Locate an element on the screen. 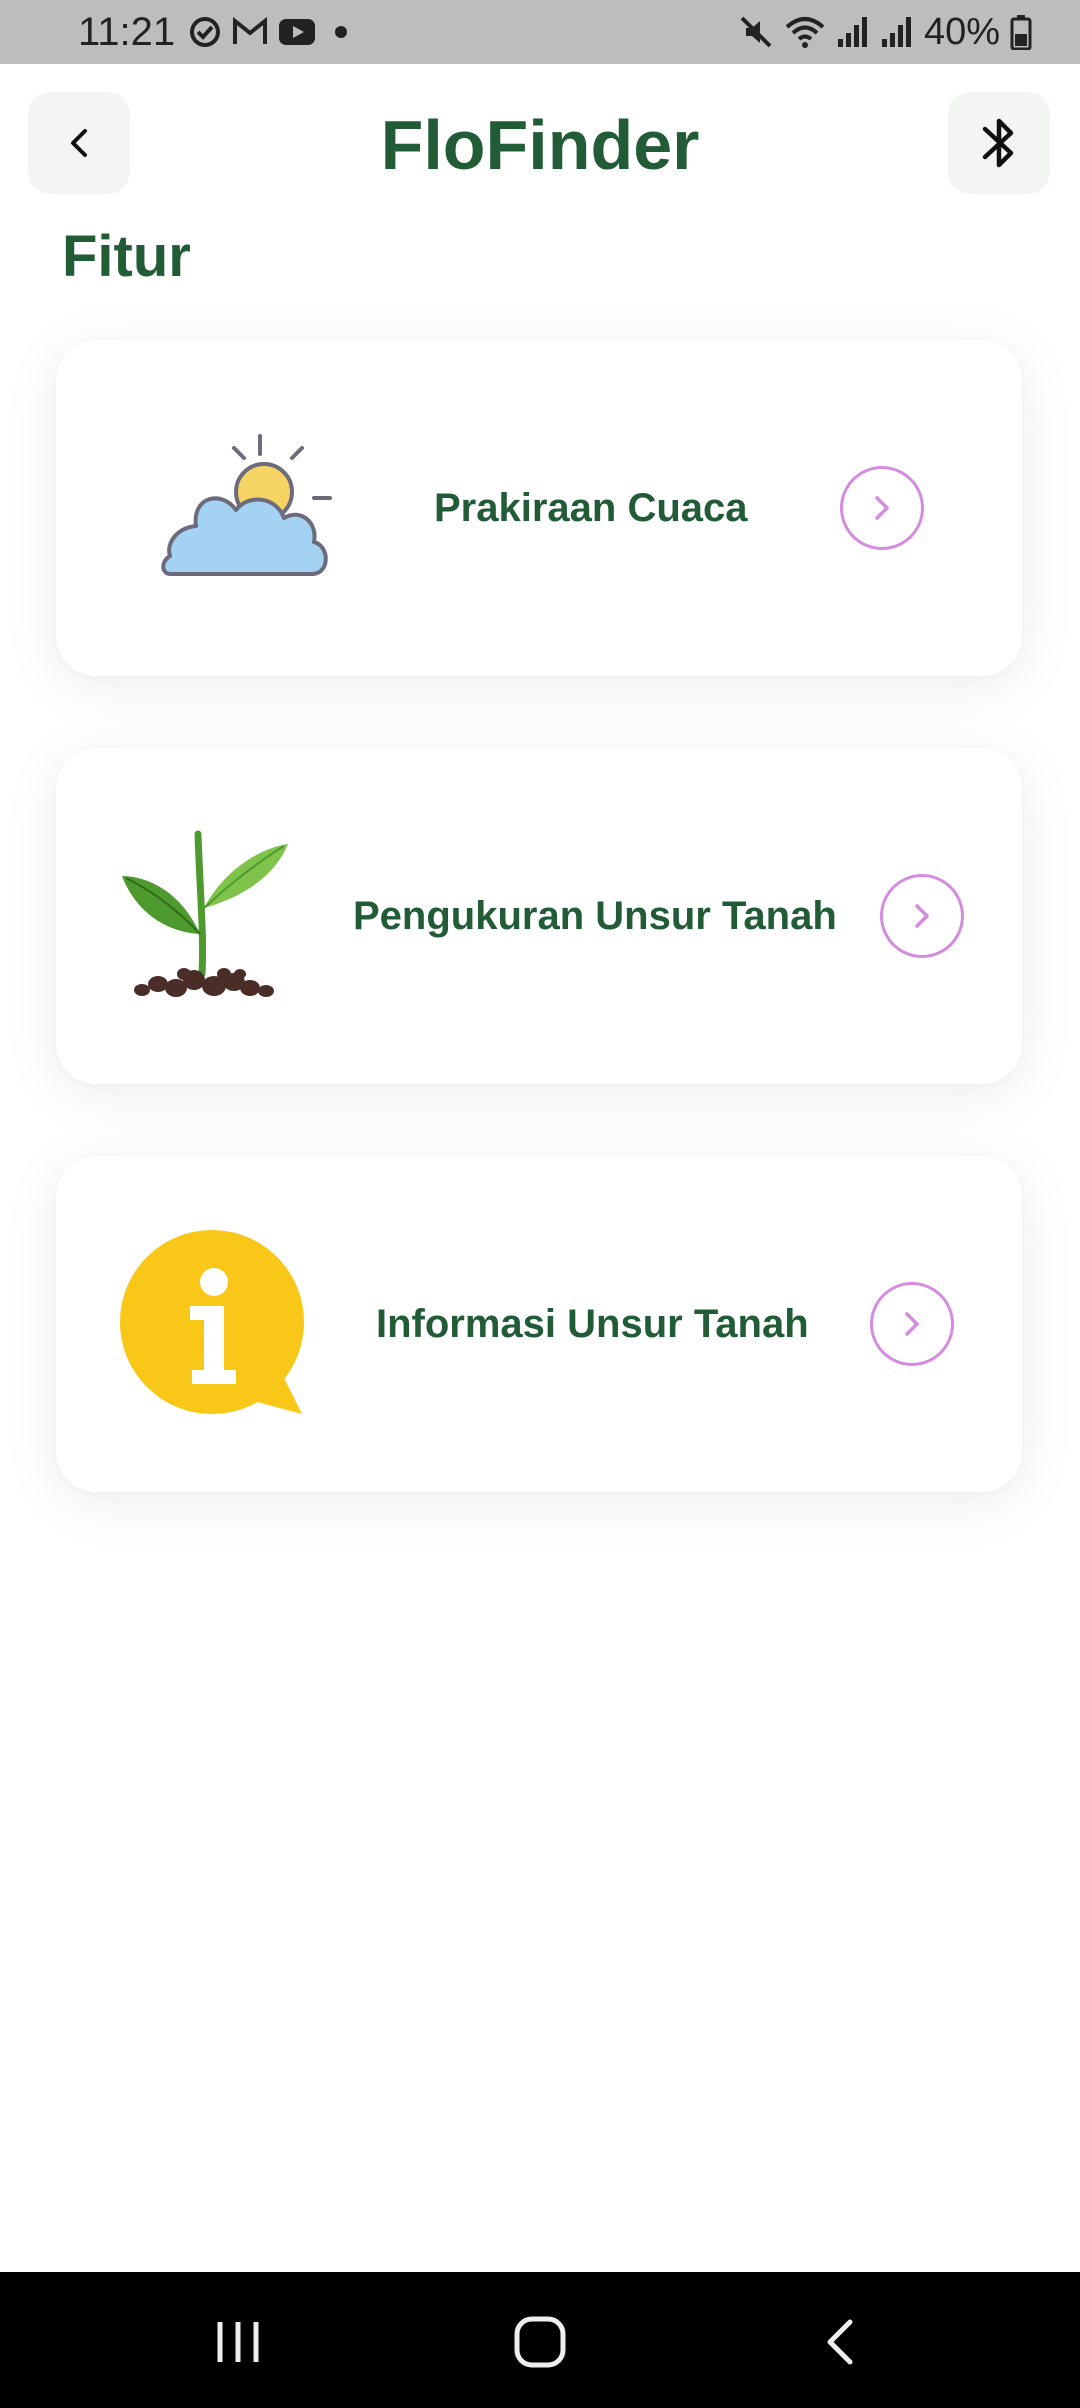  notification-icons is located at coordinates (272, 32).